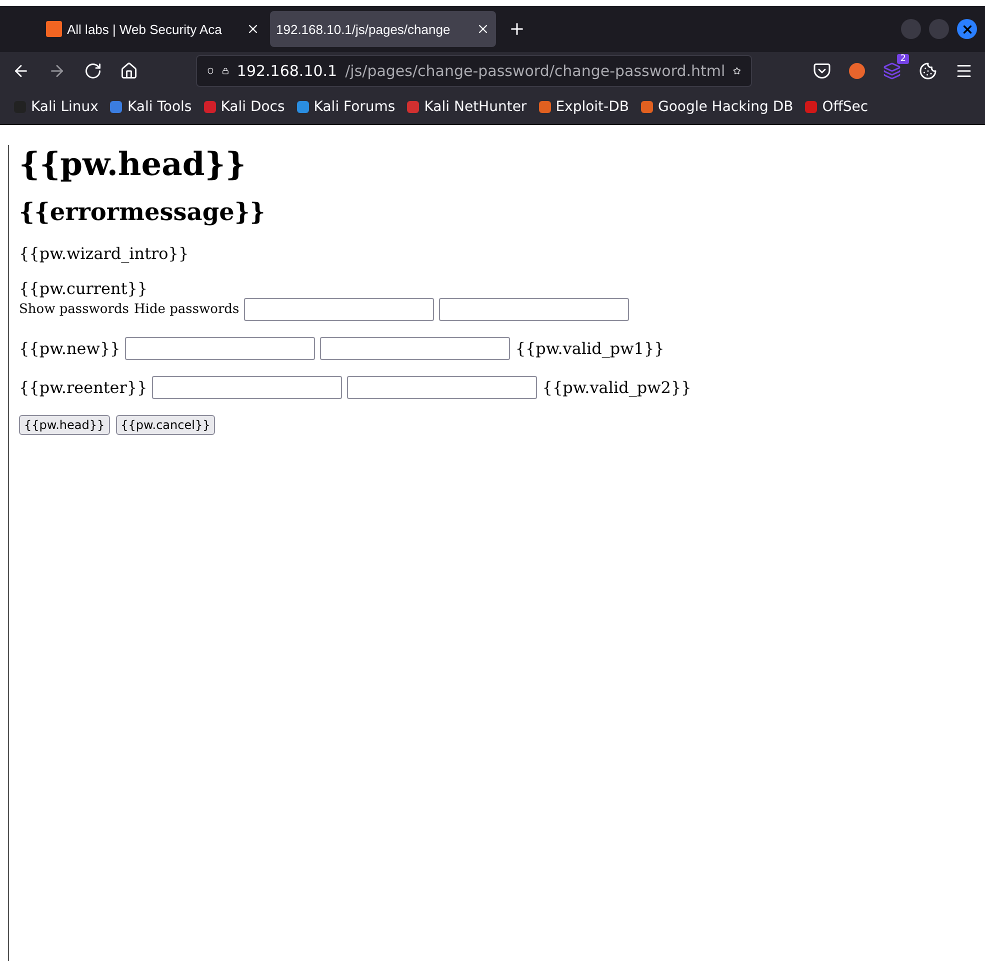 This screenshot has height=961, width=985. I want to click on intro-text: {{pw.wizard_intro}}, so click(104, 253).